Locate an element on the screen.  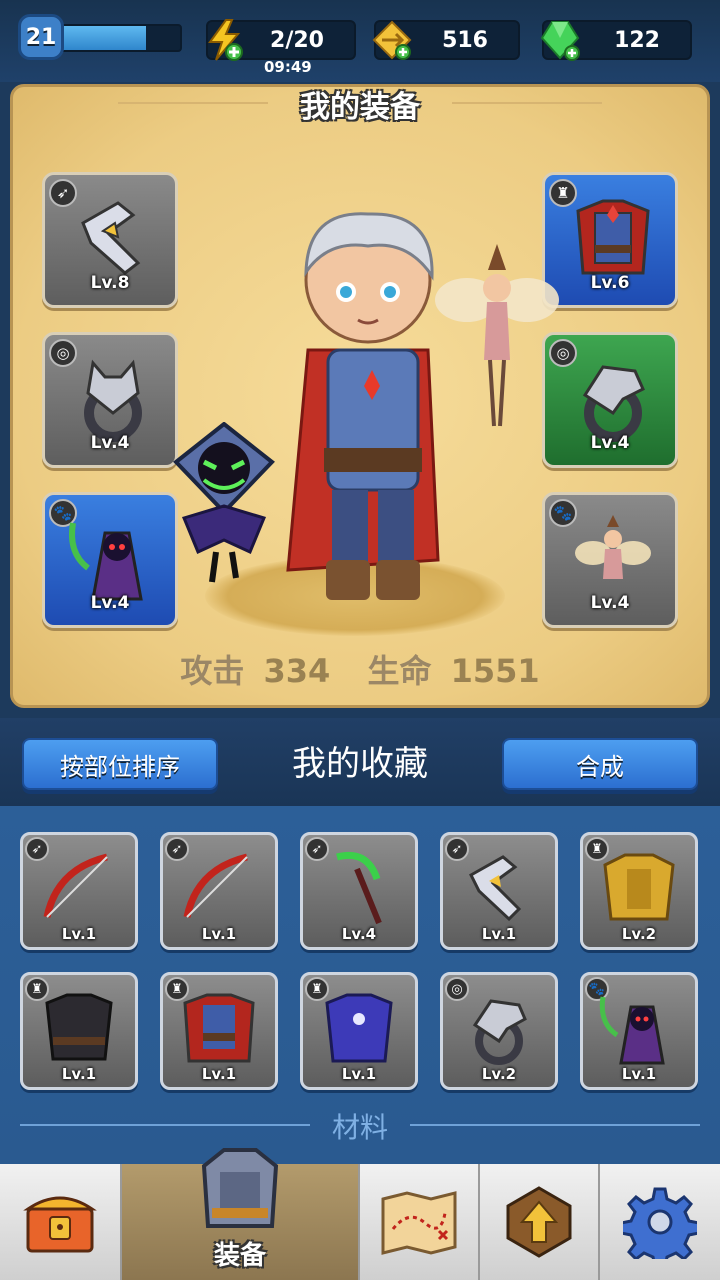
player-level: 21 is located at coordinates (102, 37).